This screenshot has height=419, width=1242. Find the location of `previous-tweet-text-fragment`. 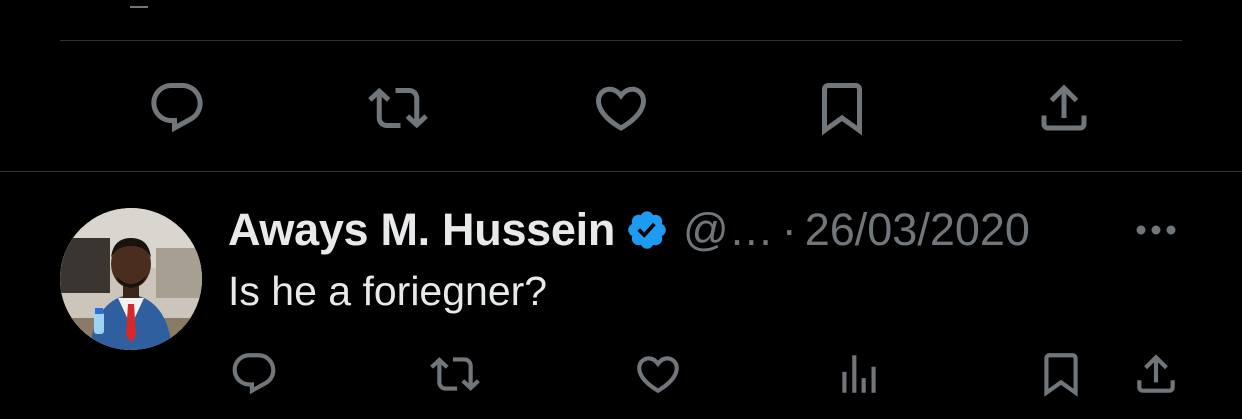

previous-tweet-text-fragment is located at coordinates (280, 4).